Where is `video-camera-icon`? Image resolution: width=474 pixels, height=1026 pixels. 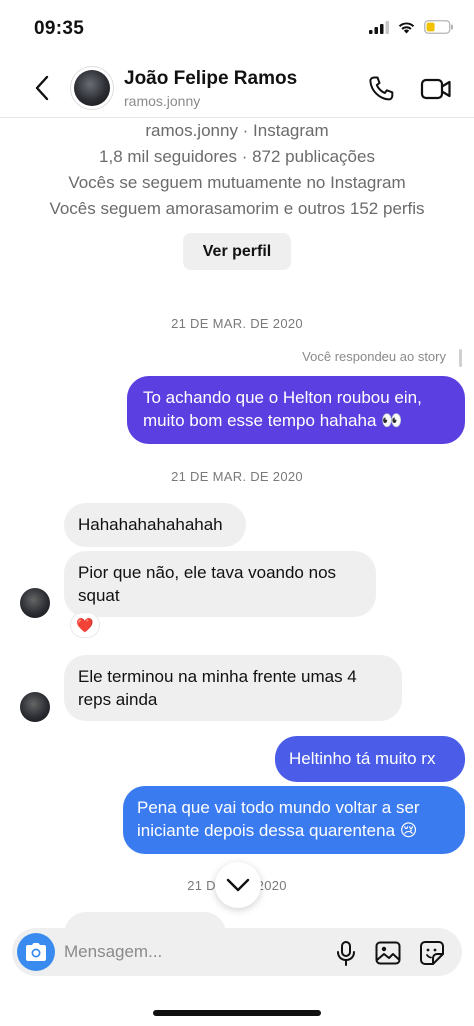
video-camera-icon is located at coordinates (435, 89).